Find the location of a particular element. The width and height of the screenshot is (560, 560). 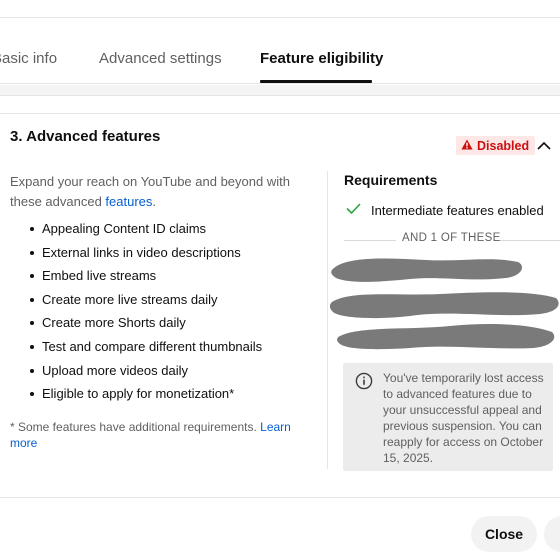

section-spacer is located at coordinates (280, 90).